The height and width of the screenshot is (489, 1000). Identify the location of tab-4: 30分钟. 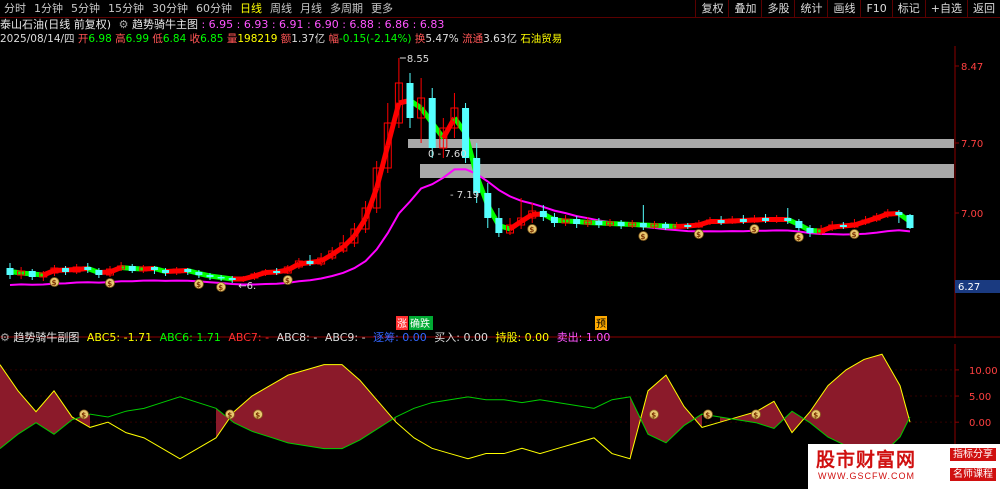
(170, 8).